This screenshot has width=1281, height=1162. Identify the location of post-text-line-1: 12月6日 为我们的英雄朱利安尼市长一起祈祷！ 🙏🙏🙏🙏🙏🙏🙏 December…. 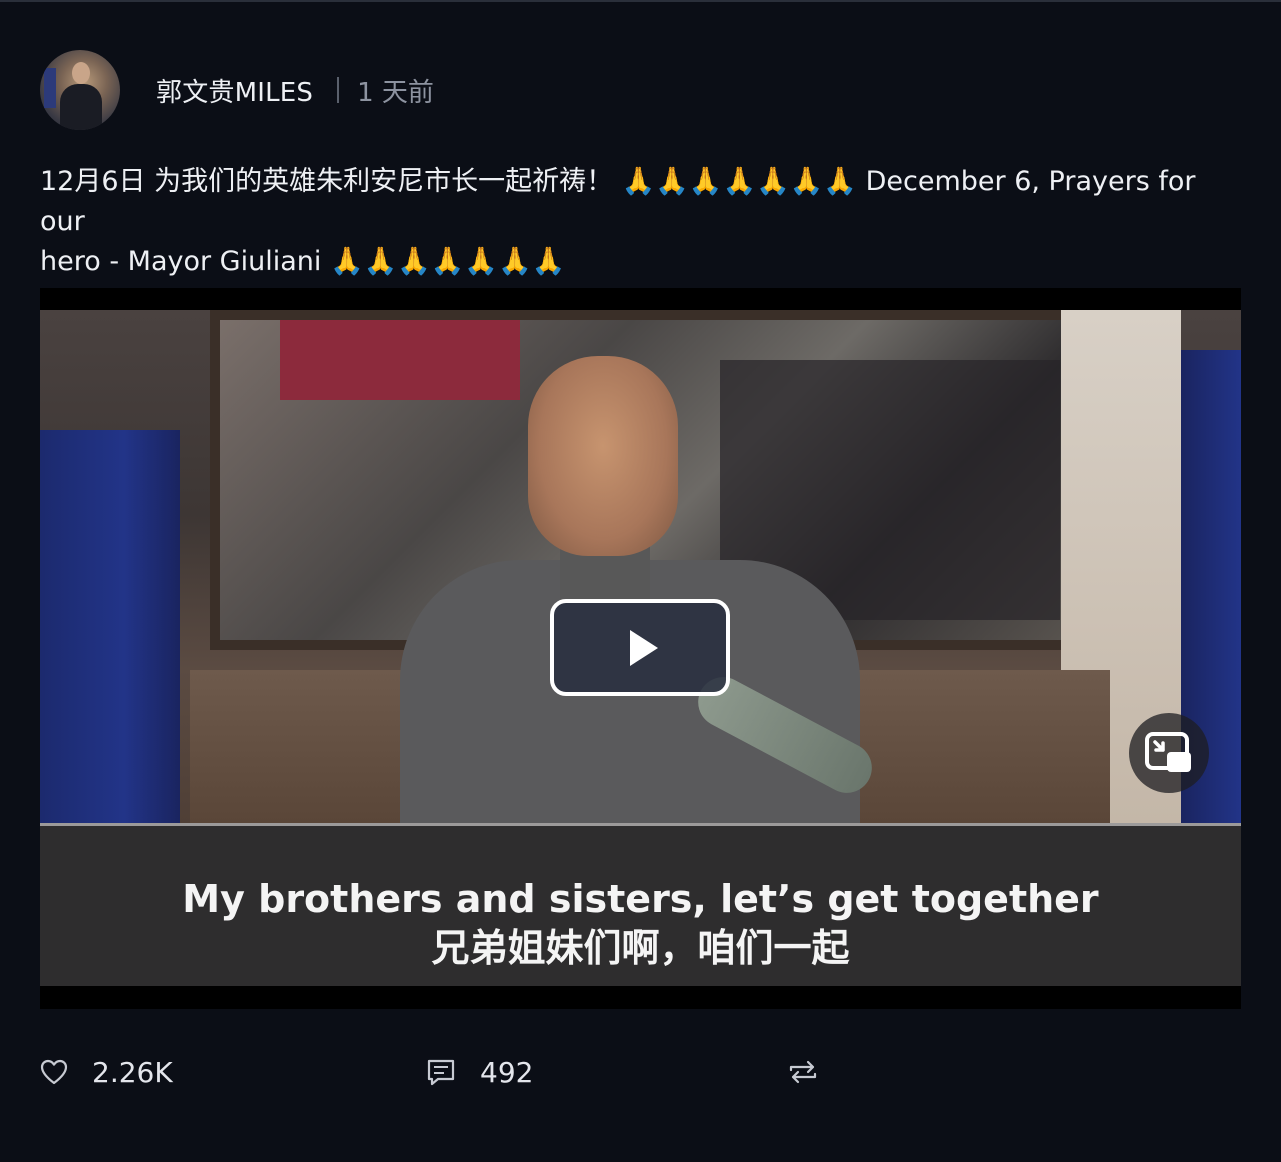
(618, 201).